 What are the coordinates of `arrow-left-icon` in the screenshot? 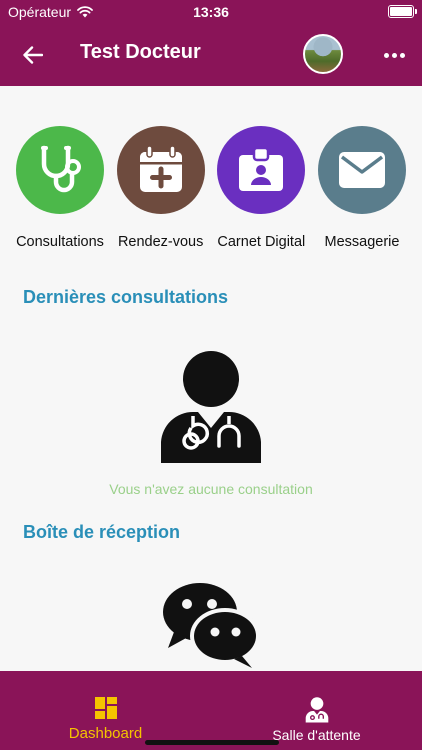 It's located at (33, 55).